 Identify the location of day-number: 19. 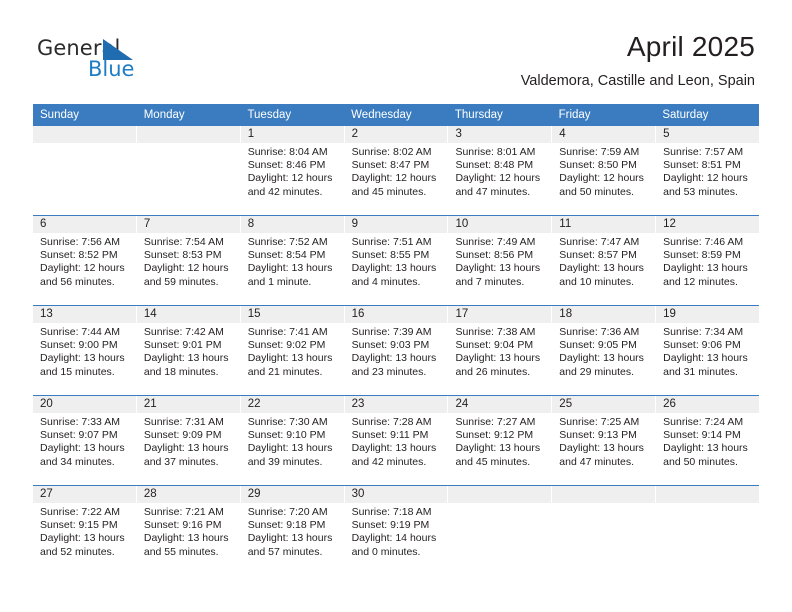
(708, 314).